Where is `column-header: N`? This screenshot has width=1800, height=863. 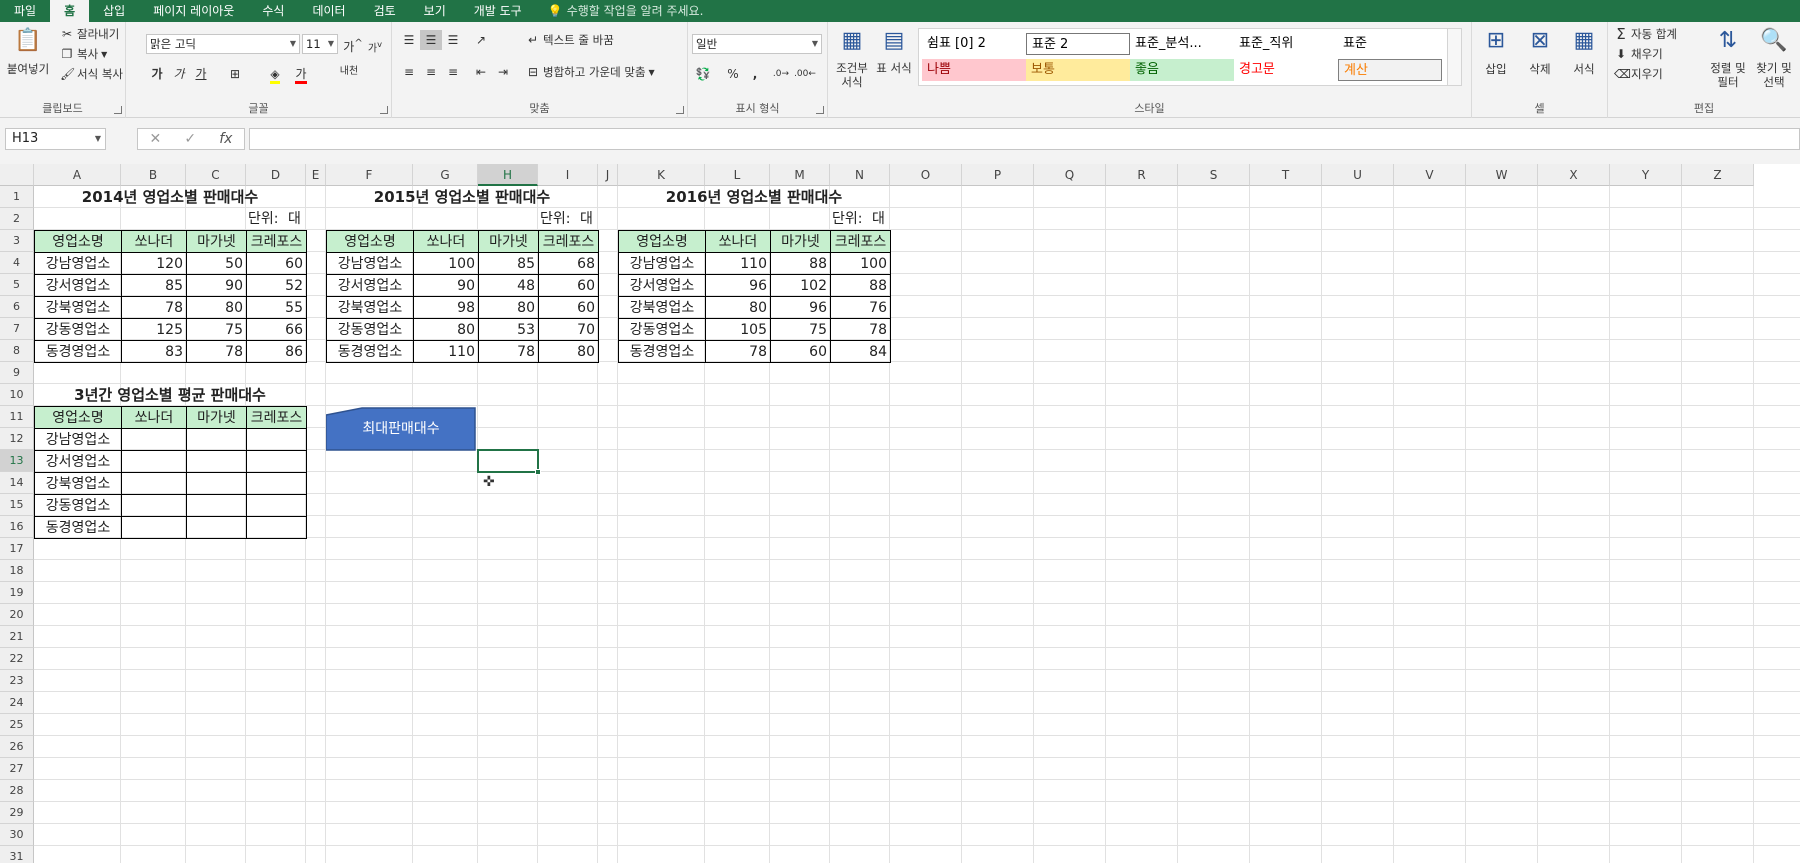
column-header: N is located at coordinates (860, 175).